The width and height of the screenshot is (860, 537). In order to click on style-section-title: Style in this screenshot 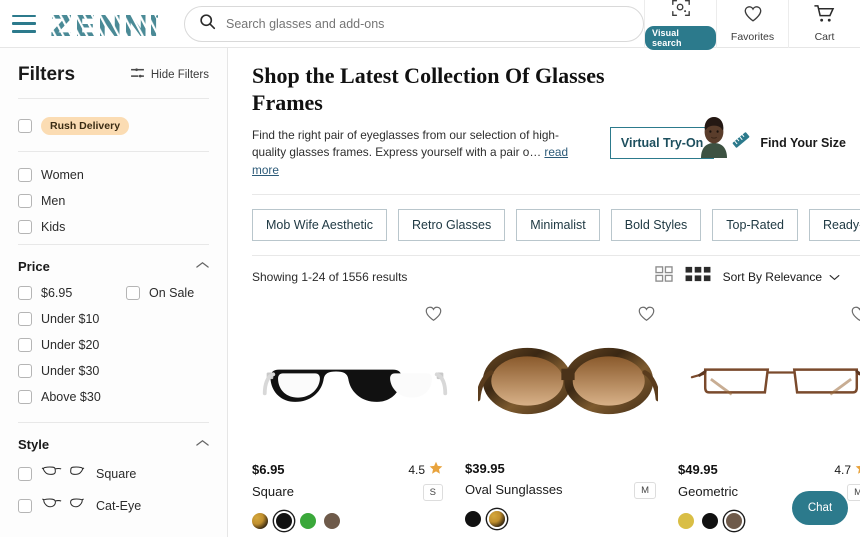, I will do `click(34, 444)`.